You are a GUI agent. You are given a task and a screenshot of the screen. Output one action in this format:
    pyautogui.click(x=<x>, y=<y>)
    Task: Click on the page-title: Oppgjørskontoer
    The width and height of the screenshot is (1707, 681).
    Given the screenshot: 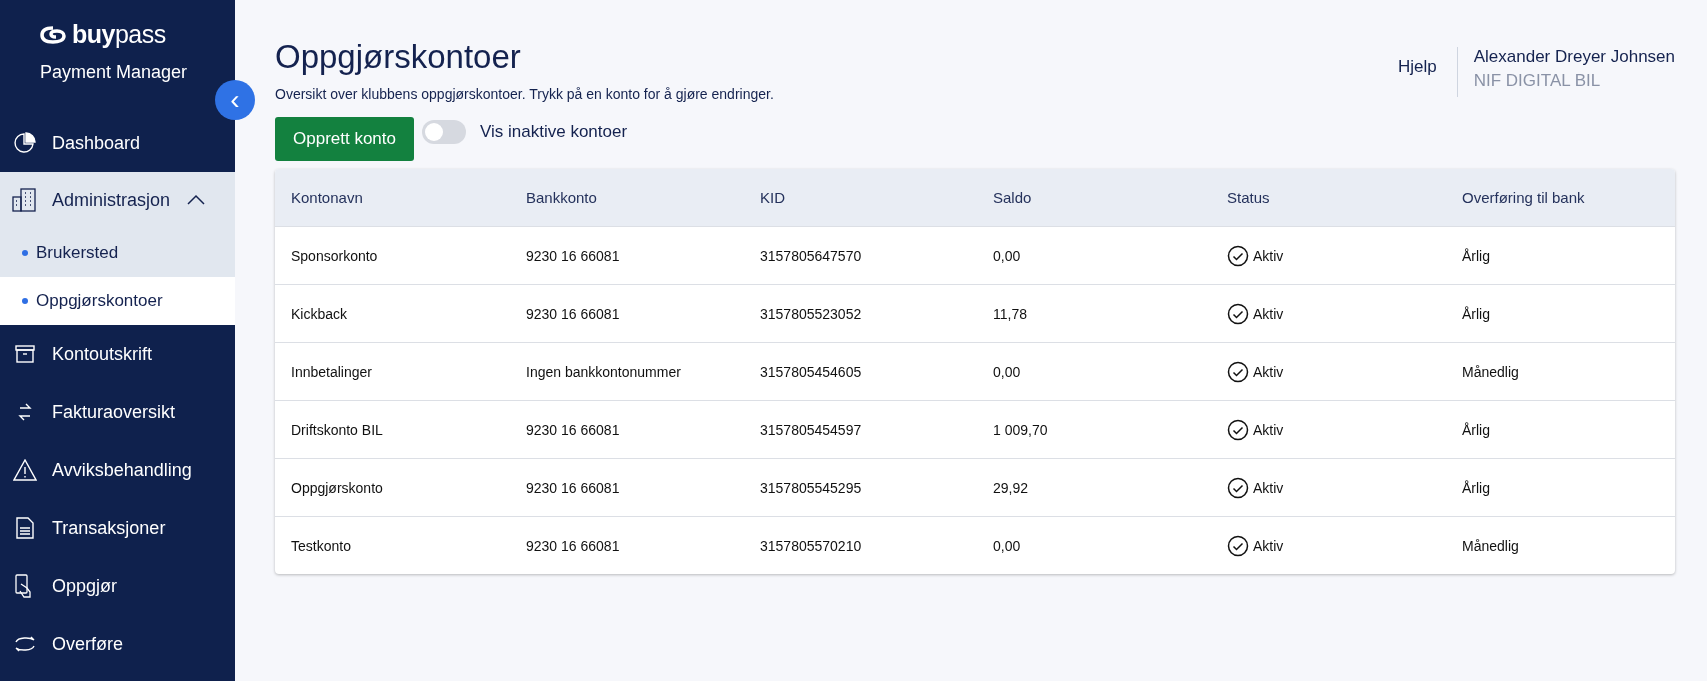 What is the action you would take?
    pyautogui.click(x=398, y=57)
    